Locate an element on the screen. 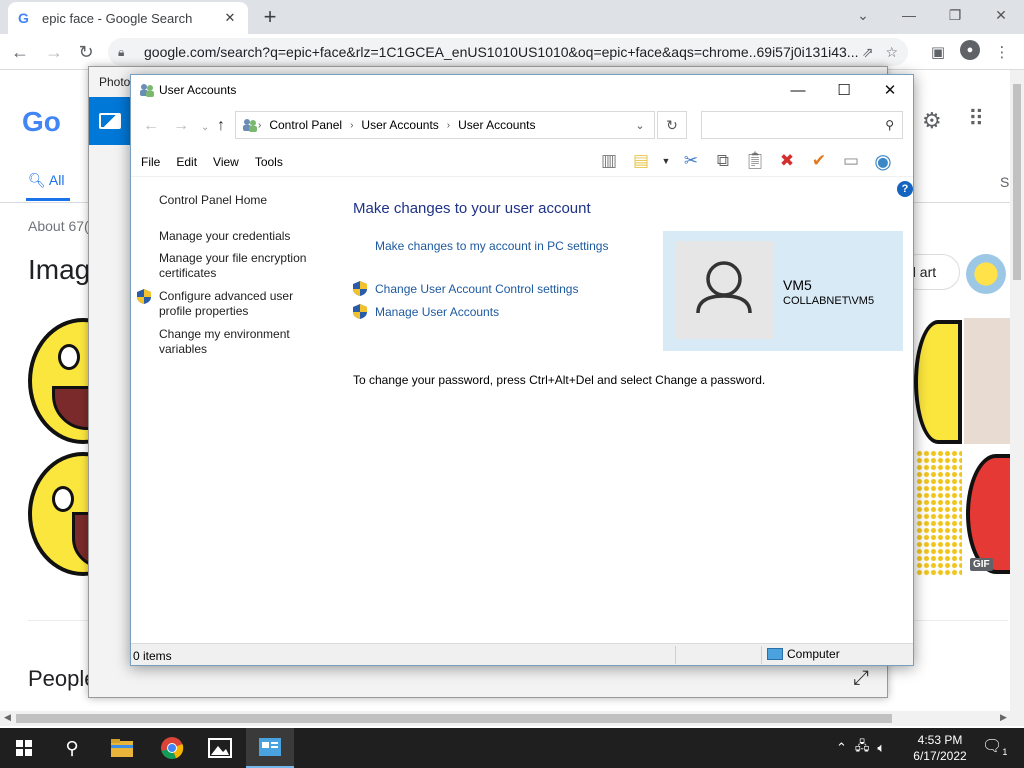  vertical-scrollbar is located at coordinates (1017, 390).